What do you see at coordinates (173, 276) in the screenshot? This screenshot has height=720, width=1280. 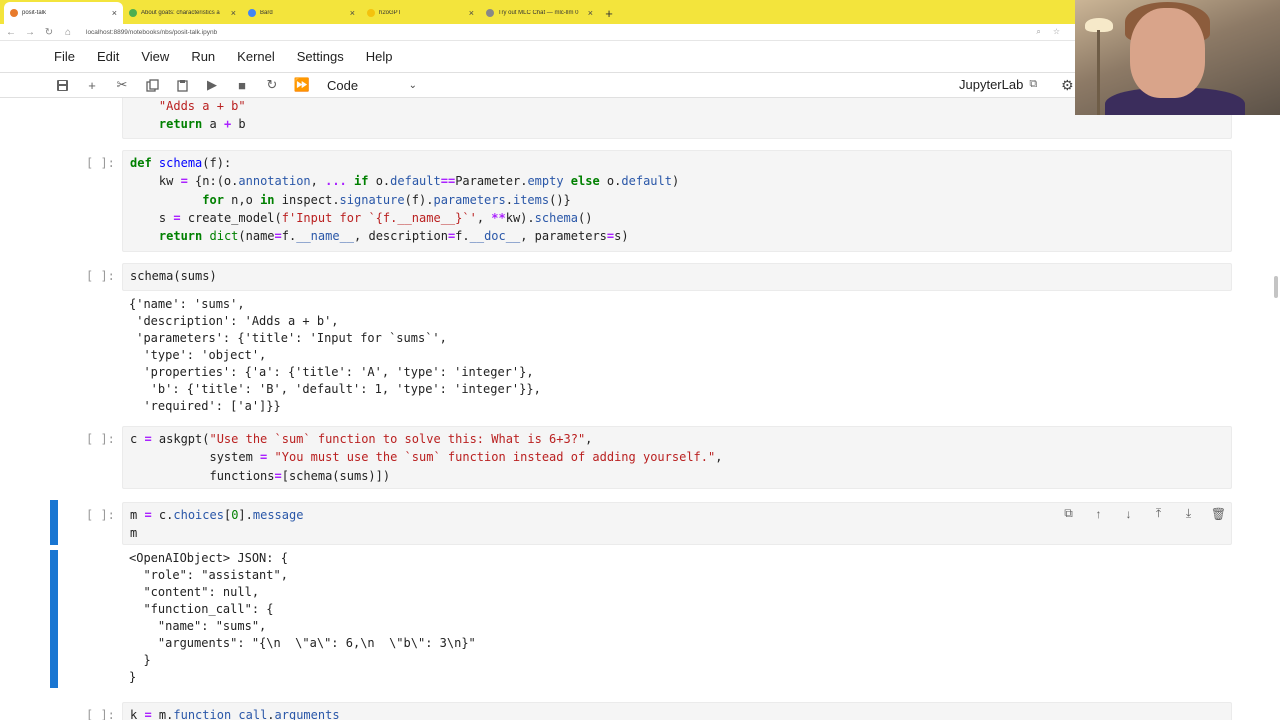 I see `code-text: schema(sums)` at bounding box center [173, 276].